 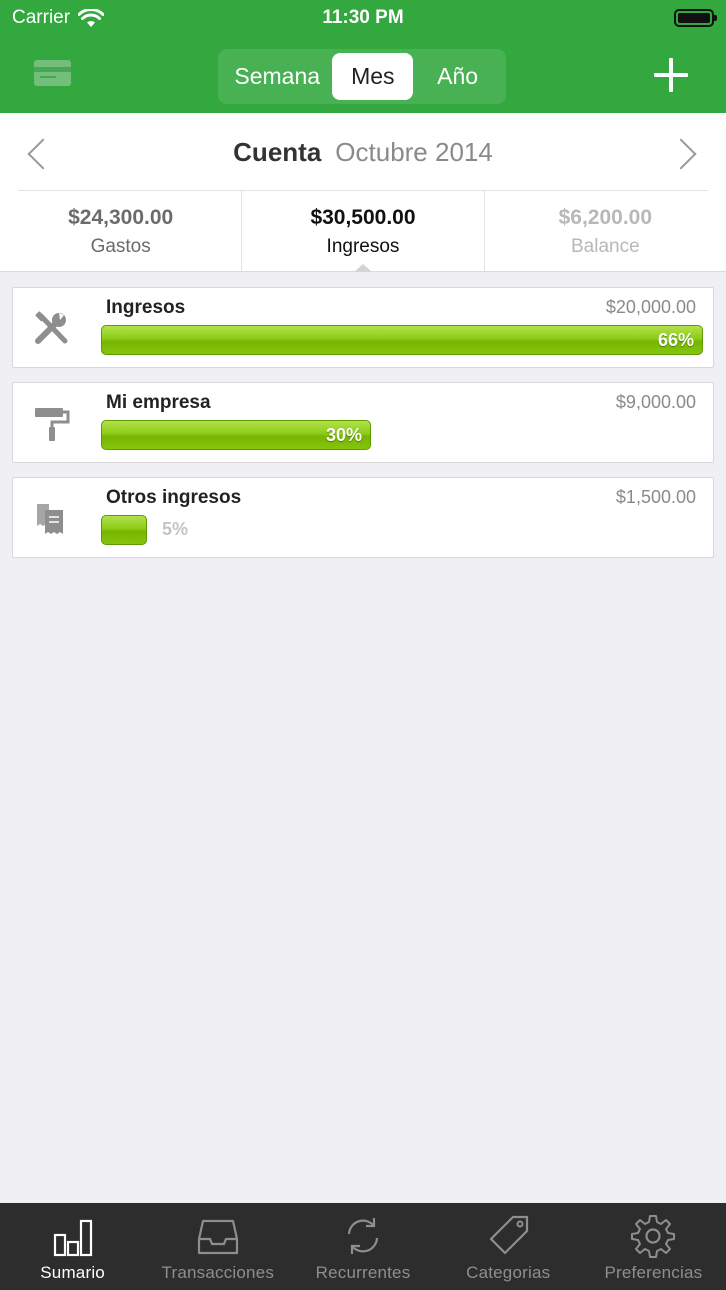 I want to click on stat-label: Gastos, so click(x=120, y=246).